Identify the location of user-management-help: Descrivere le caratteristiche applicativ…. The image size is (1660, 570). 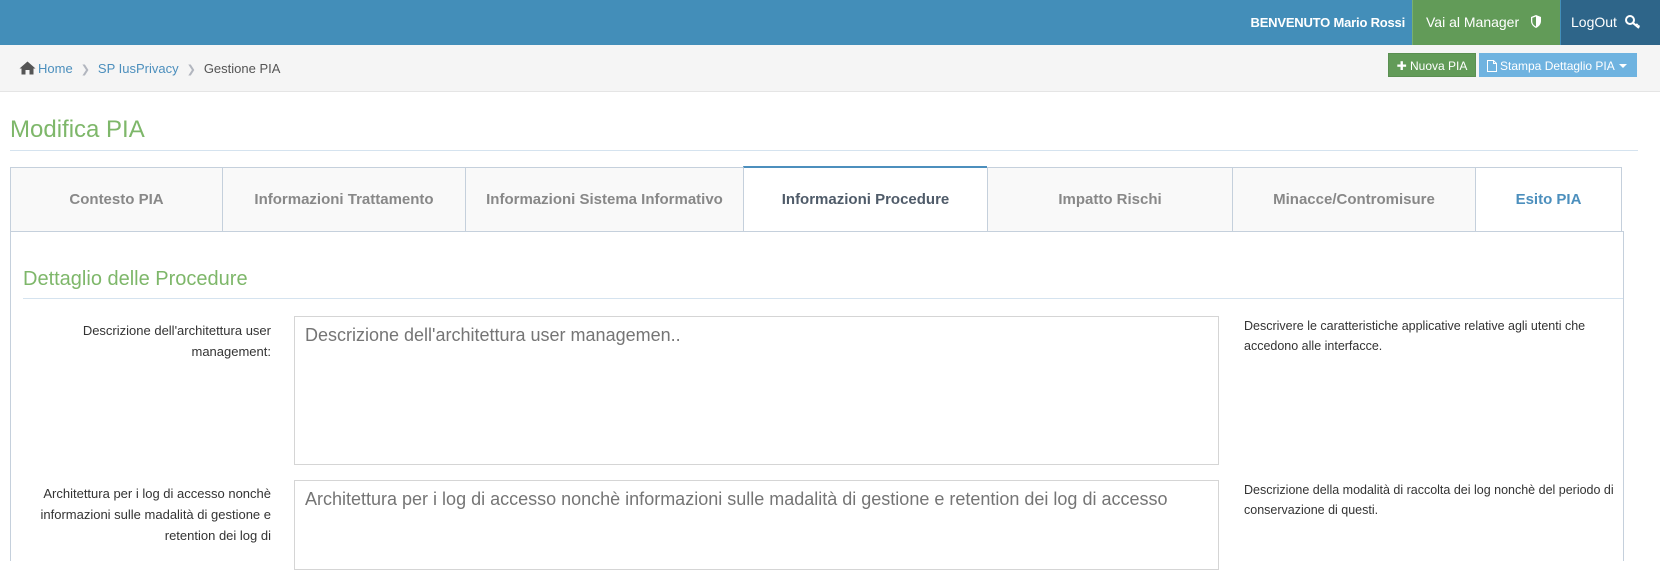
(1415, 336).